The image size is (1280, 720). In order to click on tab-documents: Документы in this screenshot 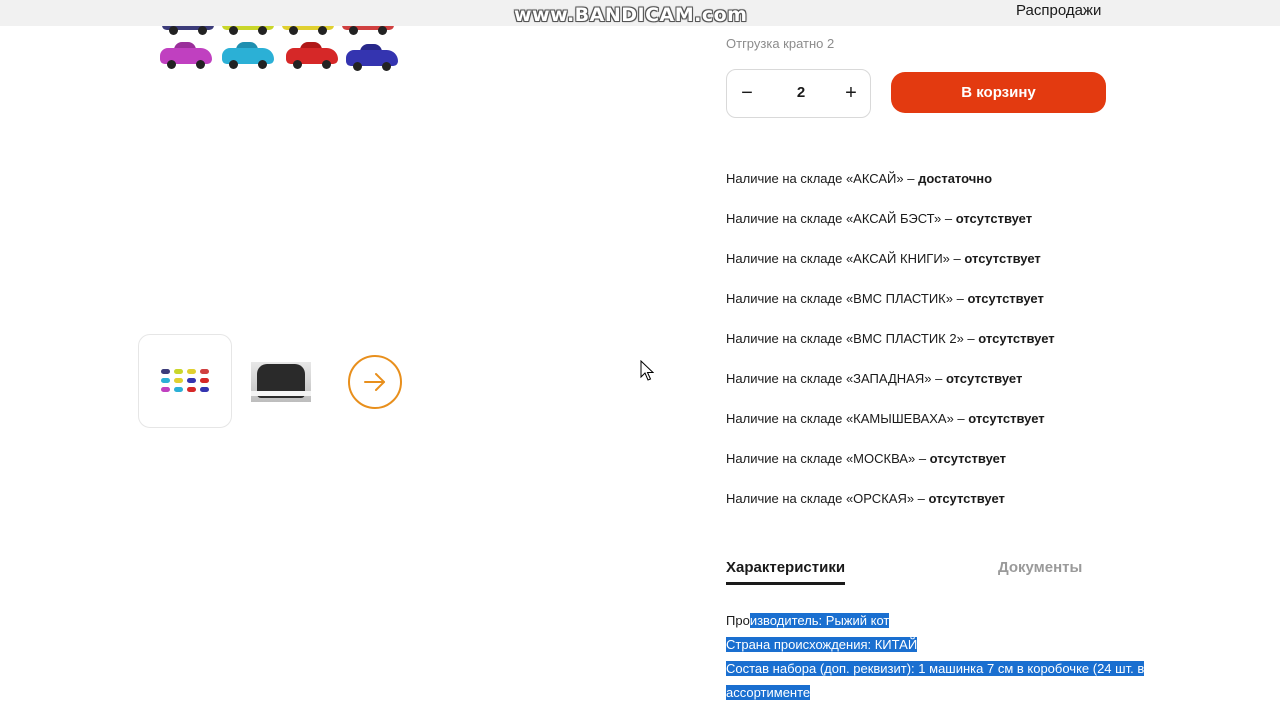, I will do `click(1040, 567)`.